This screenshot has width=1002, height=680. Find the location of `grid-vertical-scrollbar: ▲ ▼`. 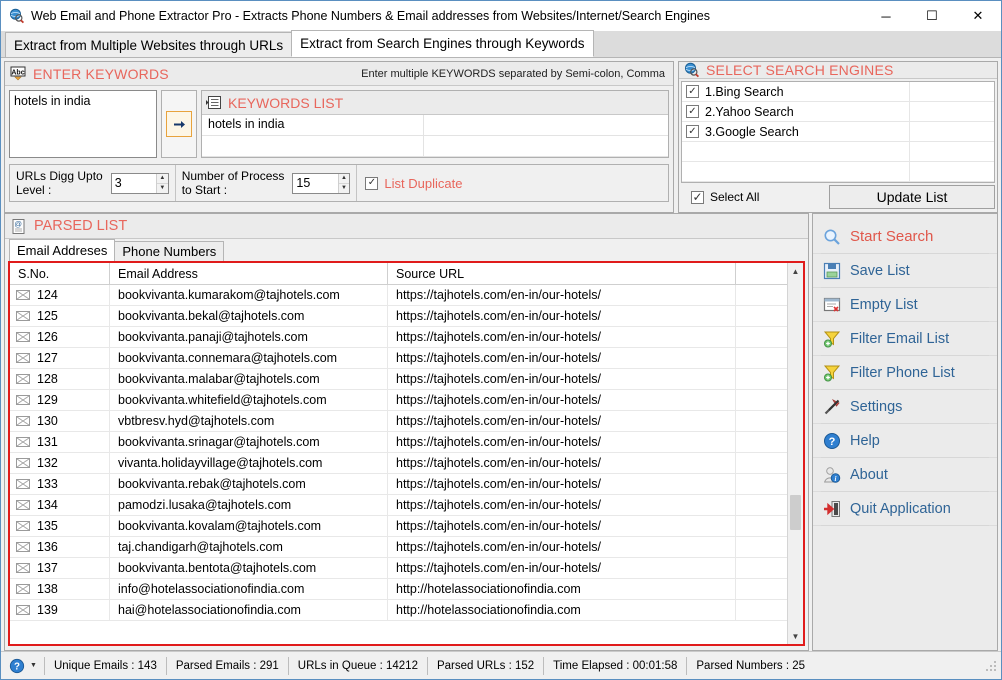

grid-vertical-scrollbar: ▲ ▼ is located at coordinates (795, 453).